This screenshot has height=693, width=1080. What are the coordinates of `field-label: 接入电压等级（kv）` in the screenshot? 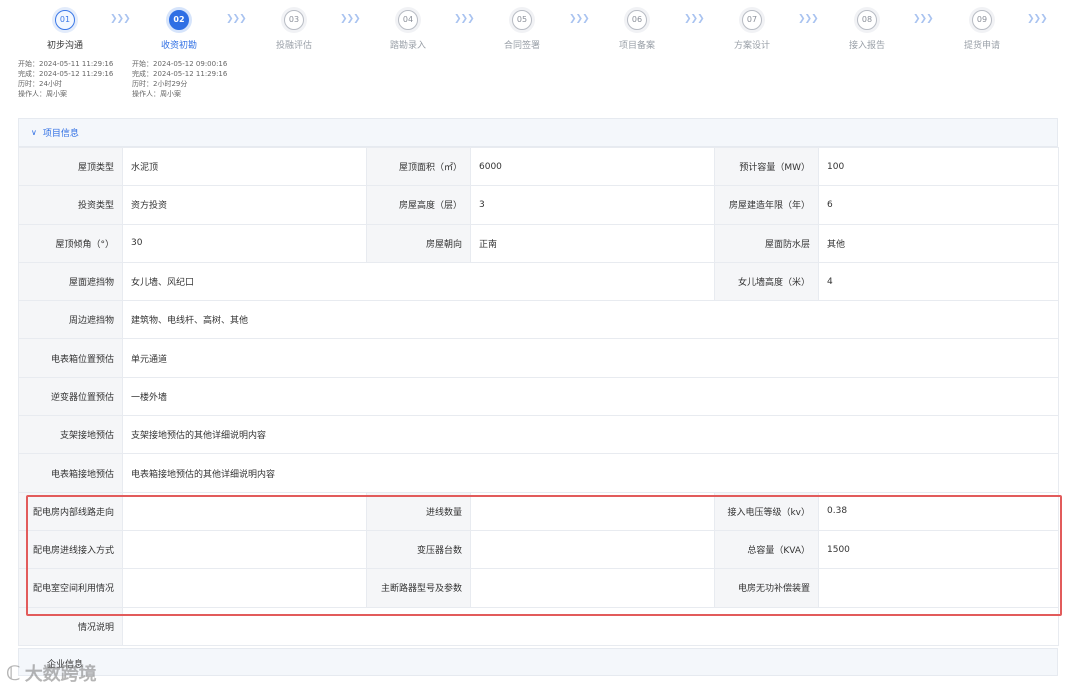 It's located at (766, 511).